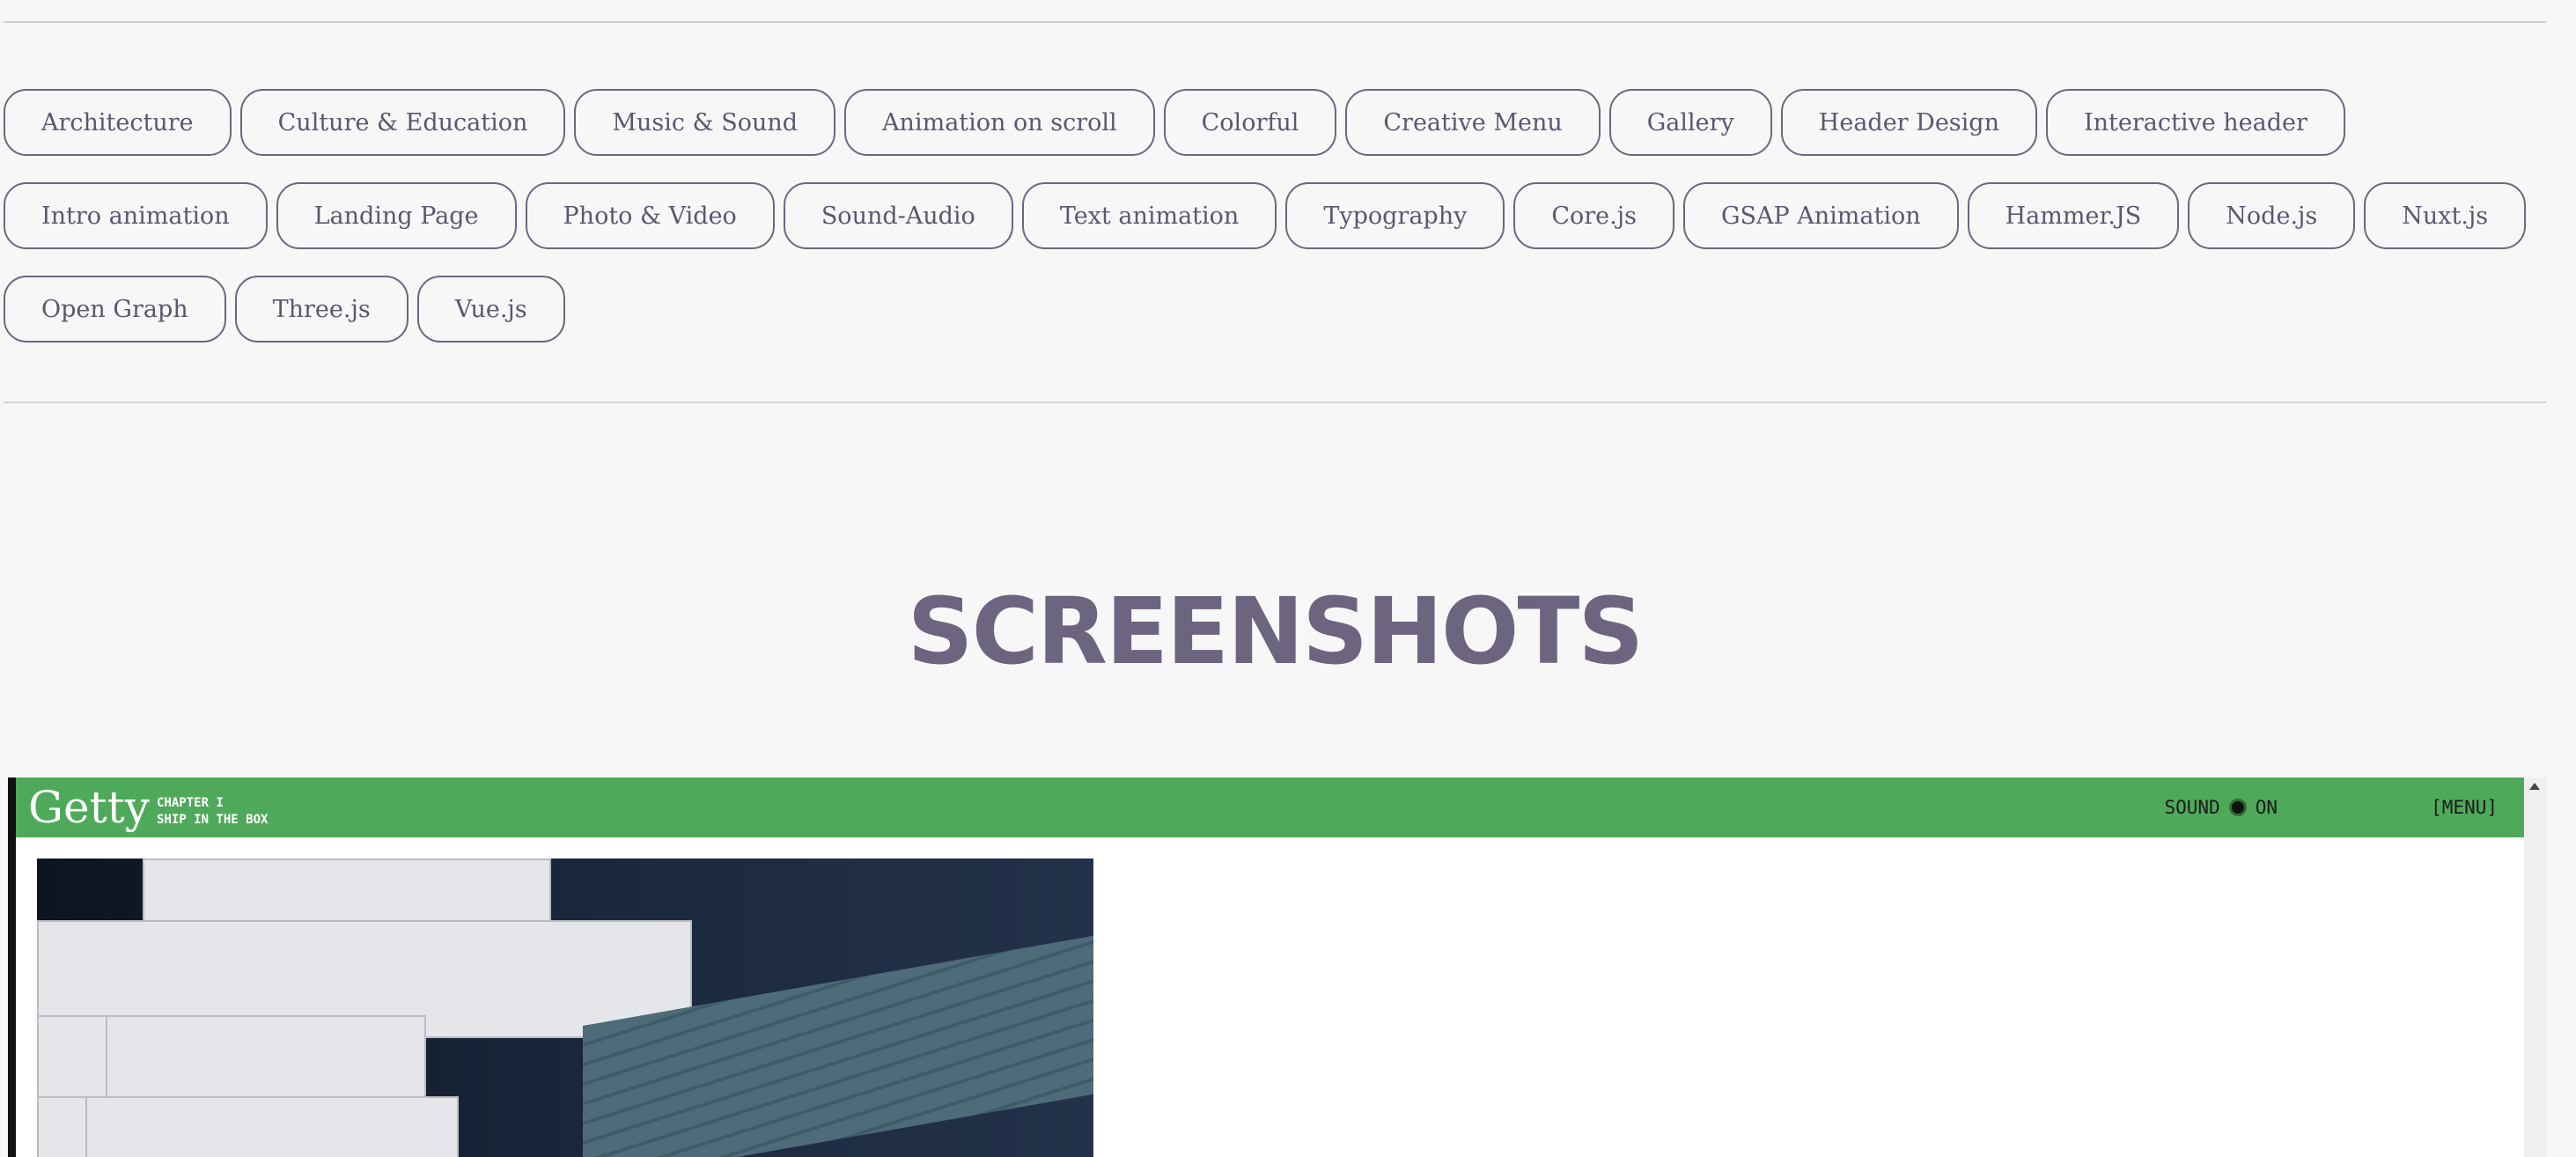  What do you see at coordinates (1276, 631) in the screenshot?
I see `section-heading: SCREENSHOTS` at bounding box center [1276, 631].